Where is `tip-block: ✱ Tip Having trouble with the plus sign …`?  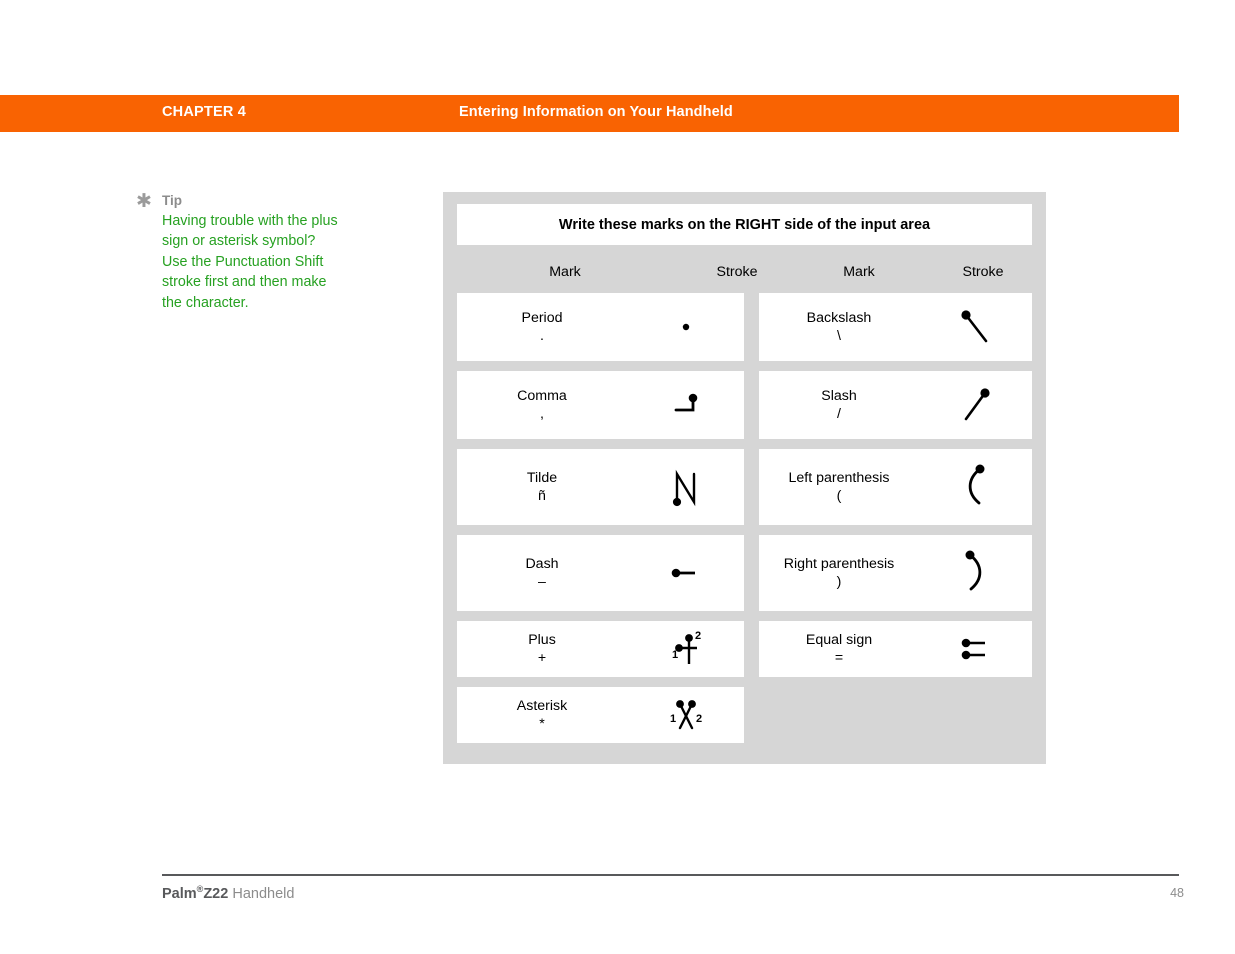 tip-block: ✱ Tip Having trouble with the plus sign … is located at coordinates (240, 252).